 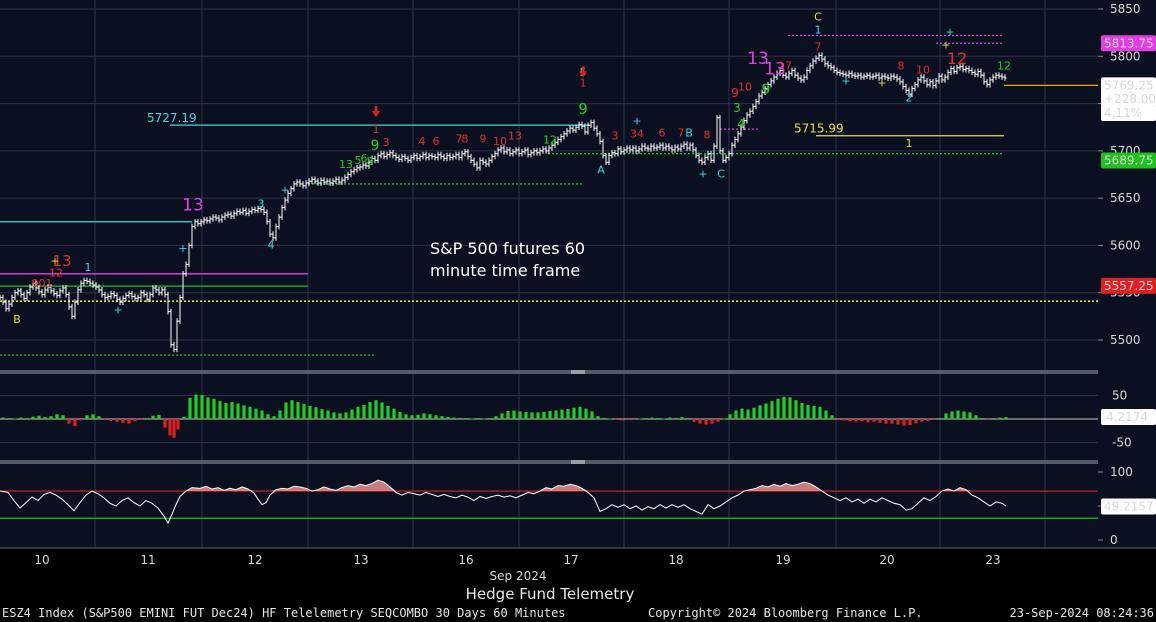 I want to click on td-count-label: 9, so click(x=766, y=90).